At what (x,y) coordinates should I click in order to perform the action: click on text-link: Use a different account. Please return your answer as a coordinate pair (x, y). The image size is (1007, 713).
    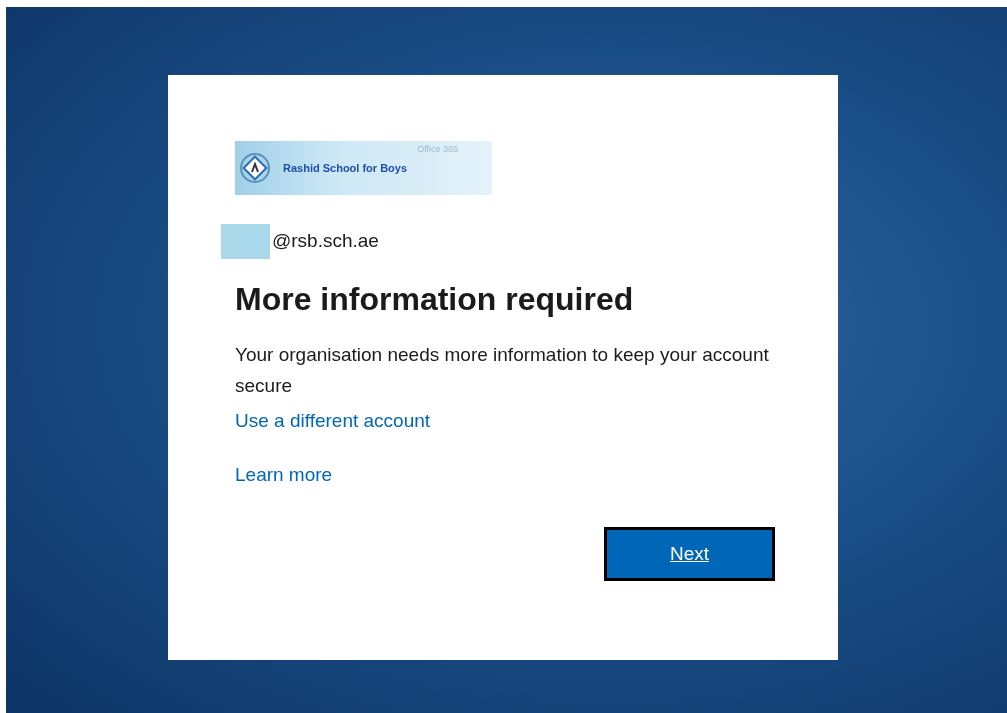
    Looking at the image, I should click on (333, 421).